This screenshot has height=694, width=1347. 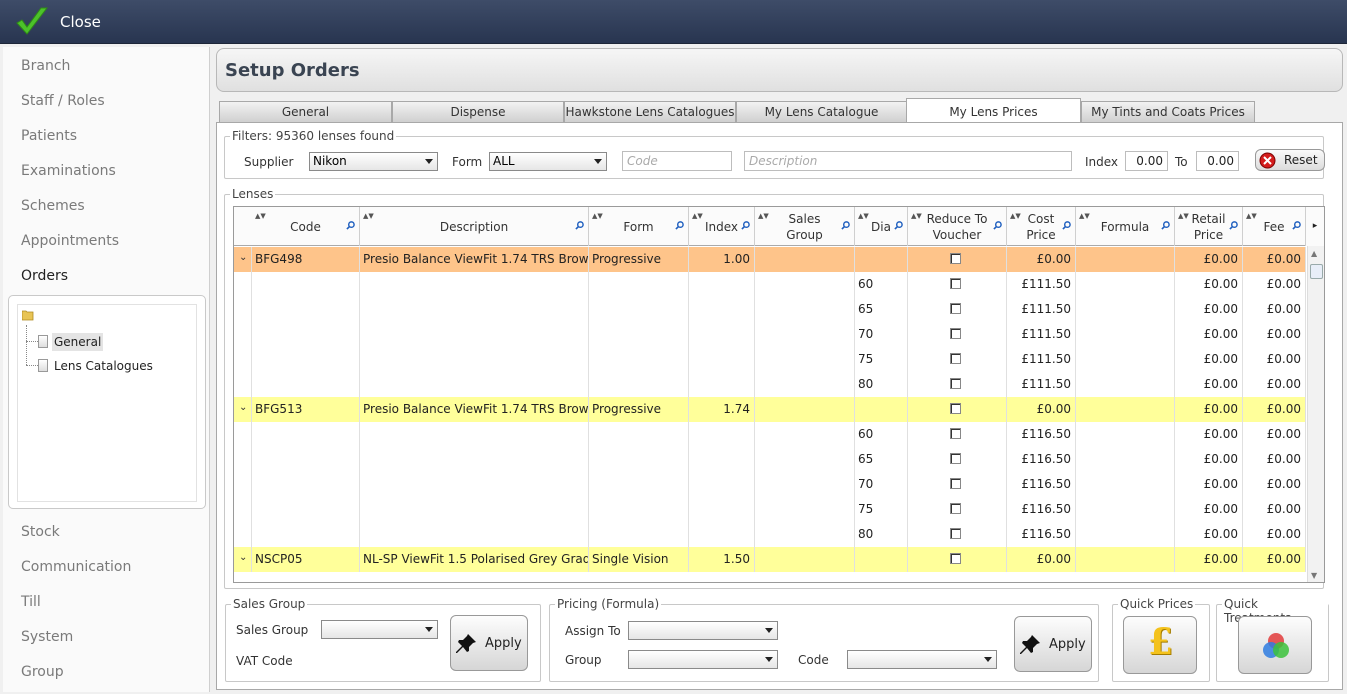 I want to click on column-header-dia: ▲▼ Dia, so click(x=881, y=226).